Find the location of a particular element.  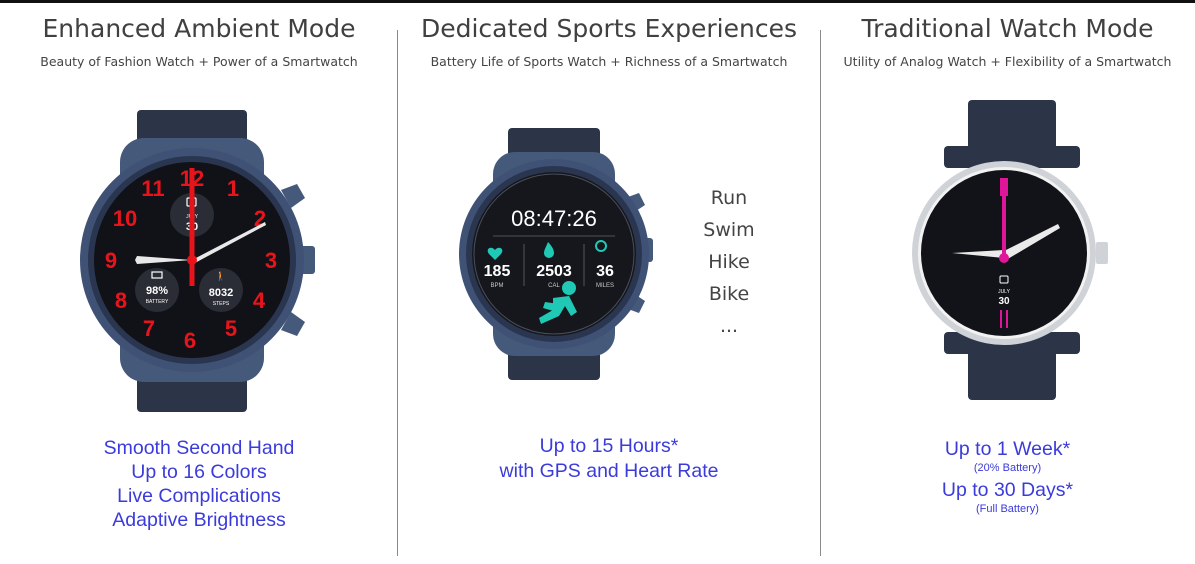

activity-item: Hike is located at coordinates (729, 262).